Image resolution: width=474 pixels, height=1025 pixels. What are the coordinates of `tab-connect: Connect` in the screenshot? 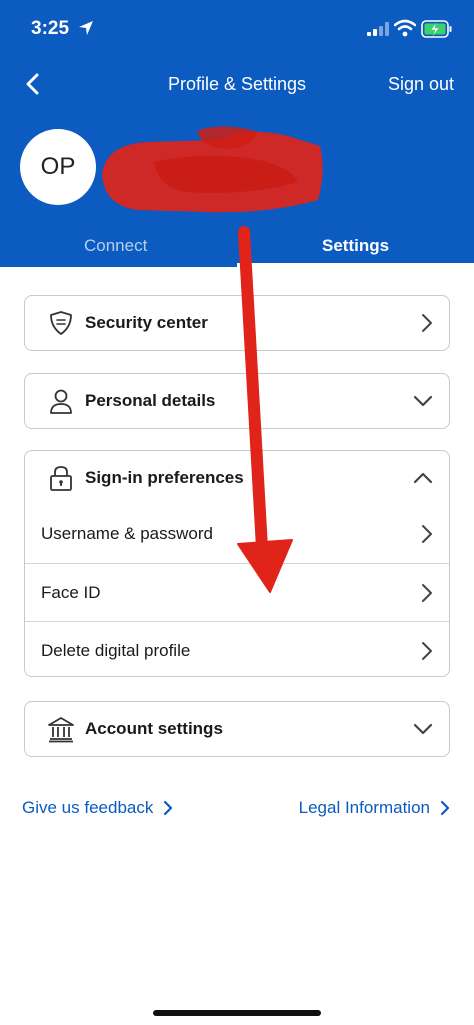 It's located at (115, 246).